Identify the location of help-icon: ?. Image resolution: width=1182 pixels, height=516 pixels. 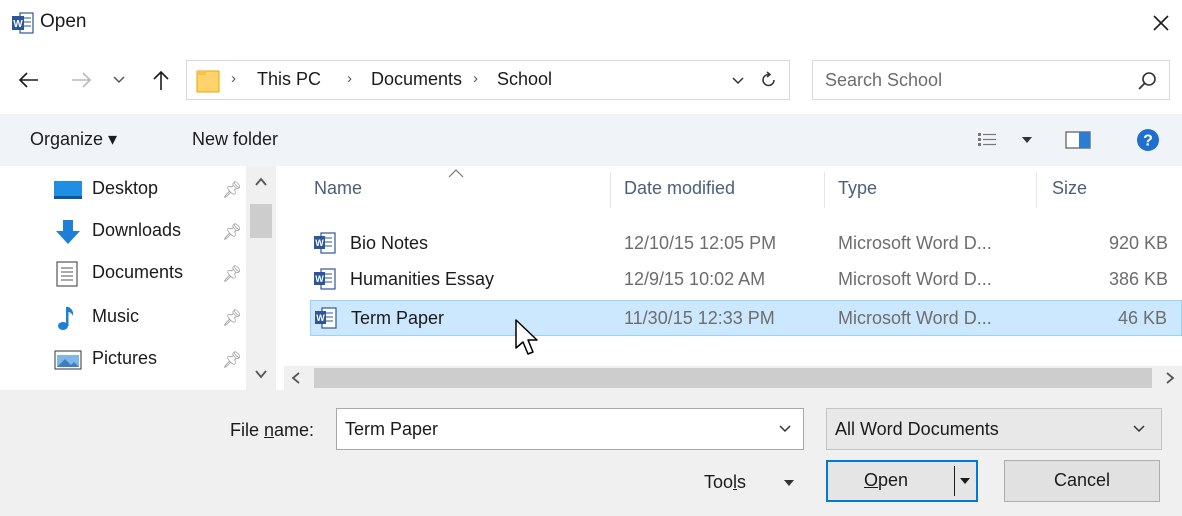
(1148, 140).